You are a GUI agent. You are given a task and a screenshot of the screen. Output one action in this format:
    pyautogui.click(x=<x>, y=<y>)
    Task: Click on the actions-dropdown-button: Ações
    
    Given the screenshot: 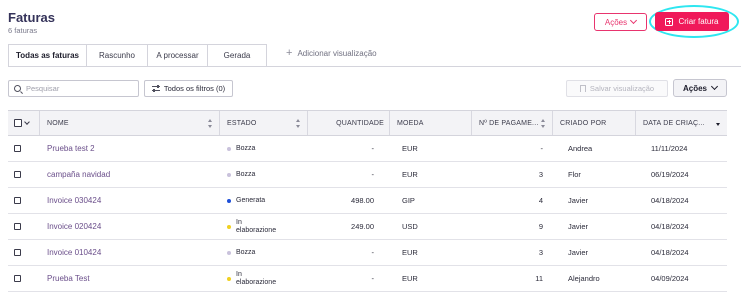 What is the action you would take?
    pyautogui.click(x=620, y=22)
    